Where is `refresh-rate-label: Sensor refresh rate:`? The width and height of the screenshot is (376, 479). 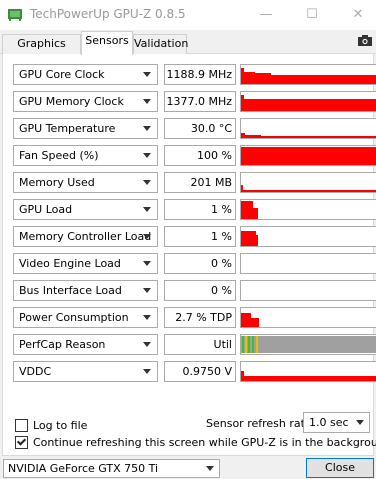
refresh-rate-label: Sensor refresh rate: is located at coordinates (261, 423).